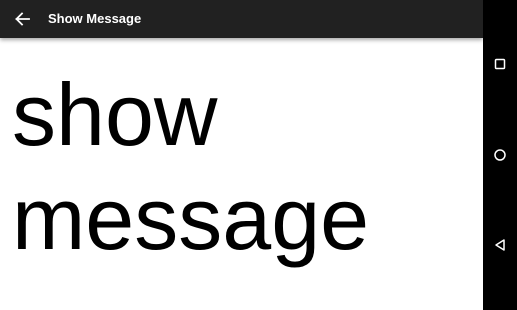  I want to click on page-title: Show Message, so click(95, 18).